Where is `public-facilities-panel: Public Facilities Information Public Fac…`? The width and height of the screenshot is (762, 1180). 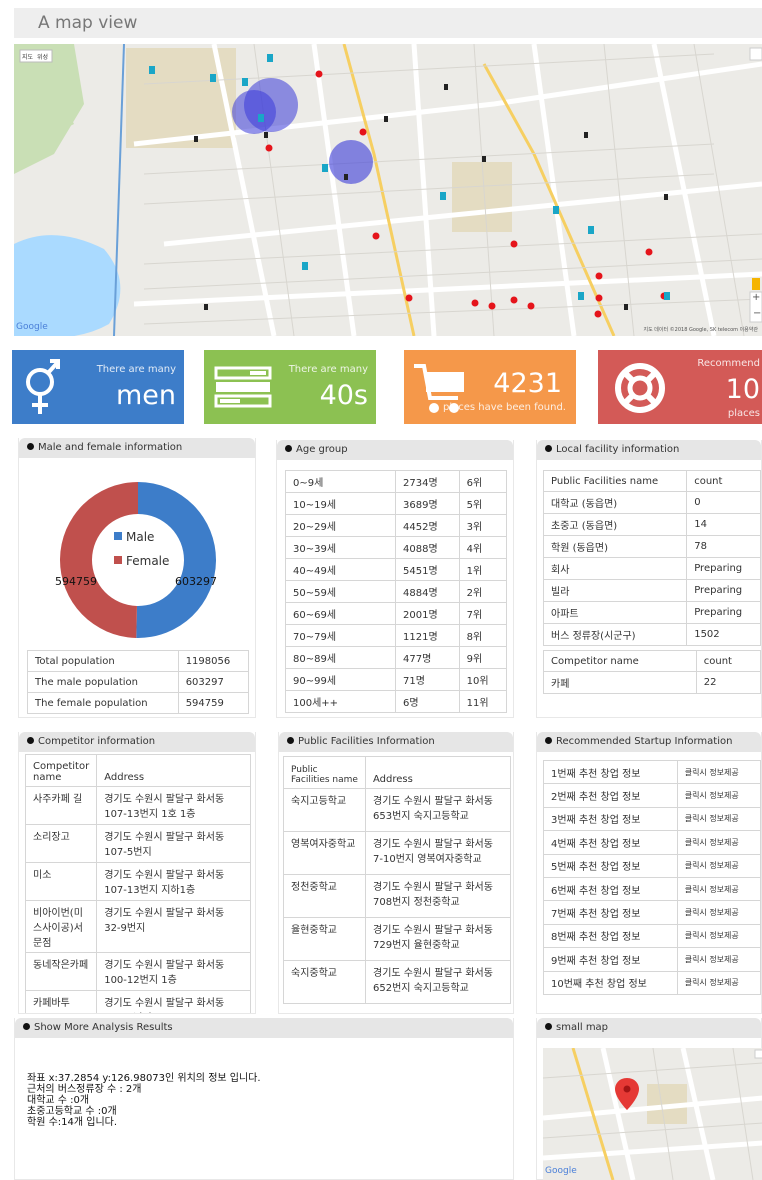 public-facilities-panel: Public Facilities Information Public Fac… is located at coordinates (396, 873).